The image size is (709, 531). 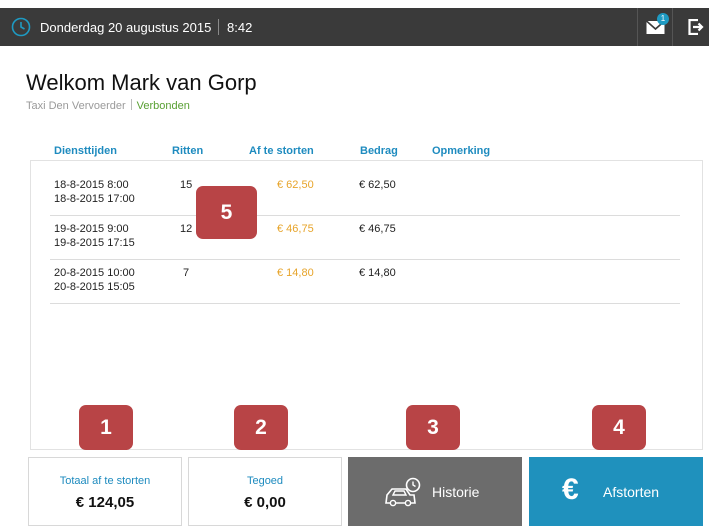 I want to click on company-line: Taxi Den Vervoerder Verbonden, so click(x=108, y=105).